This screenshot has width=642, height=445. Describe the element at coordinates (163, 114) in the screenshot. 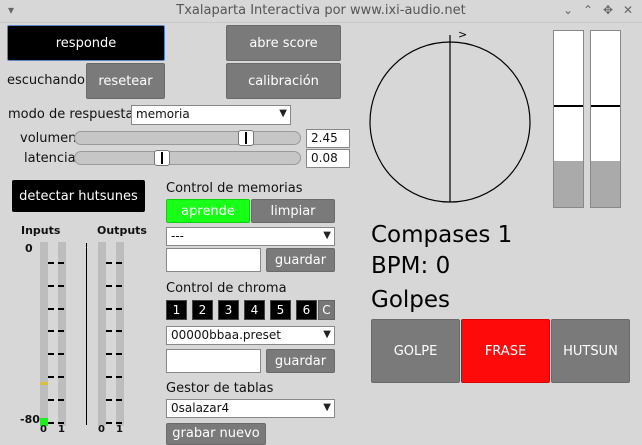

I see `modo-value: memoria` at that location.